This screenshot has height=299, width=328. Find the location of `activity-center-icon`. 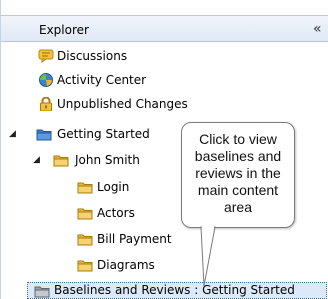

activity-center-icon is located at coordinates (46, 80).